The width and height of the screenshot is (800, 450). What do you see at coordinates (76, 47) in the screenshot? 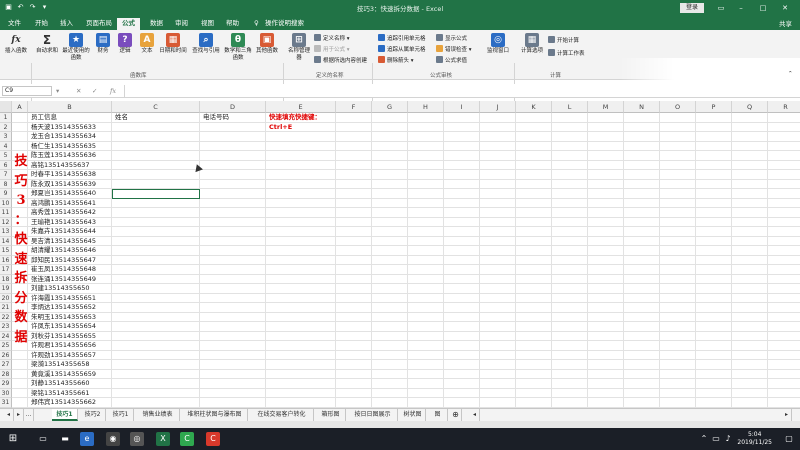
I see `recently-used-button: ★ 最近使用的函数` at bounding box center [76, 47].